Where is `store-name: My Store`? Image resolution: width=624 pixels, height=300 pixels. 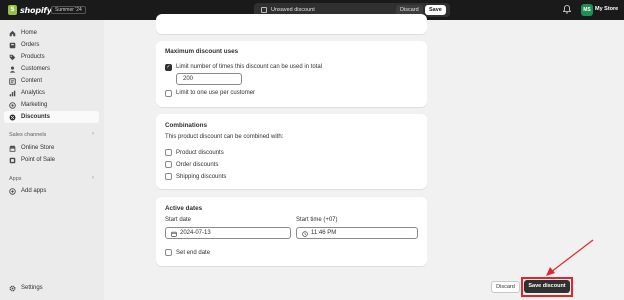
store-name: My Store is located at coordinates (606, 9).